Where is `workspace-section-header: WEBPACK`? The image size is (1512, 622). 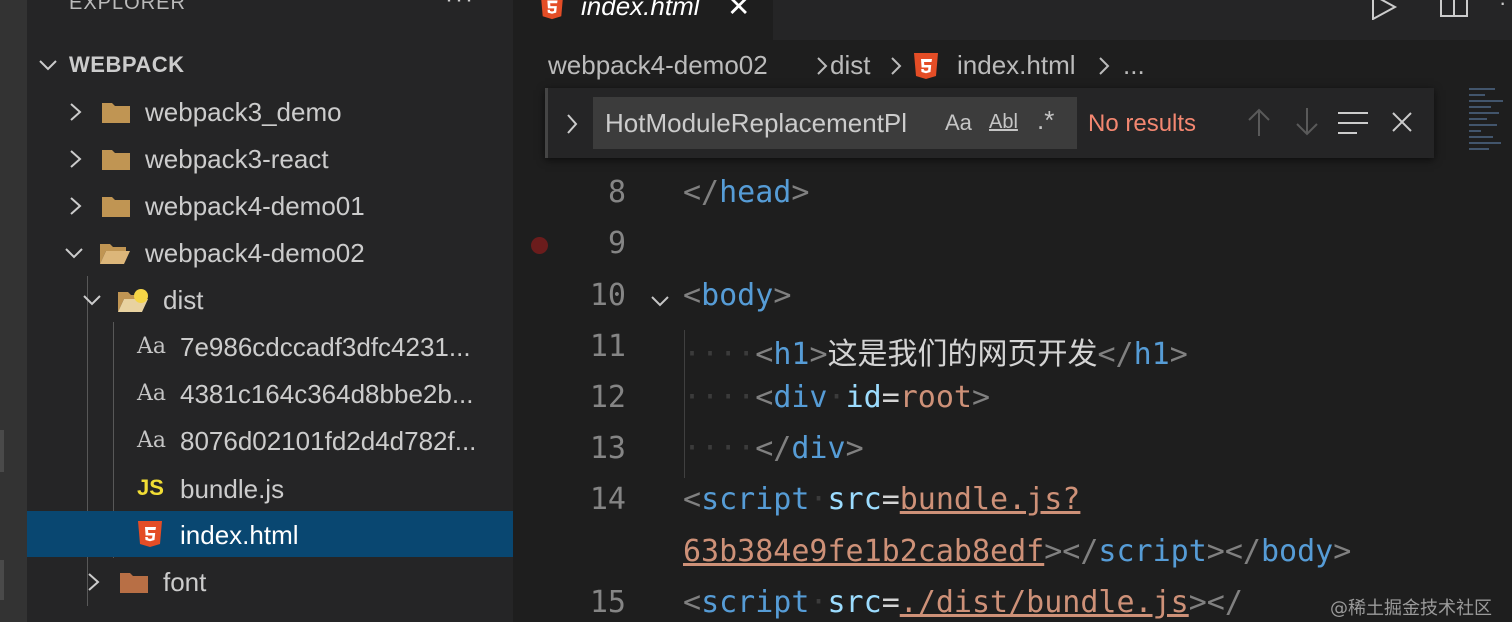 workspace-section-header: WEBPACK is located at coordinates (270, 65).